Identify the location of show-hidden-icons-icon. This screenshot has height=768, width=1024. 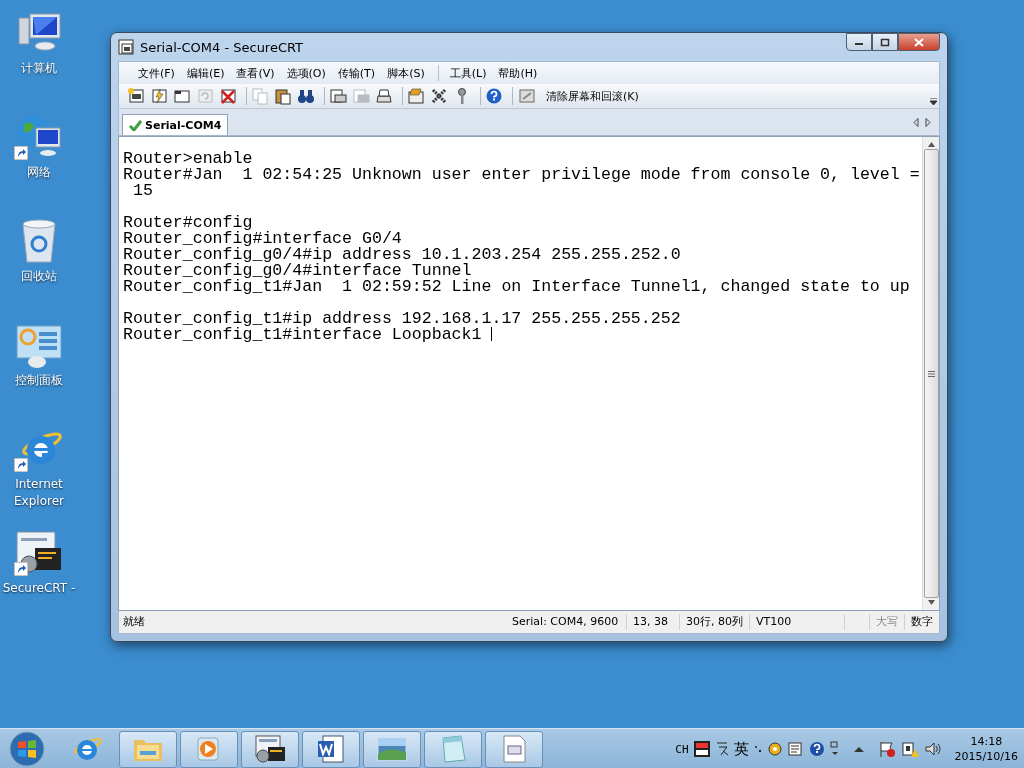
(858, 749).